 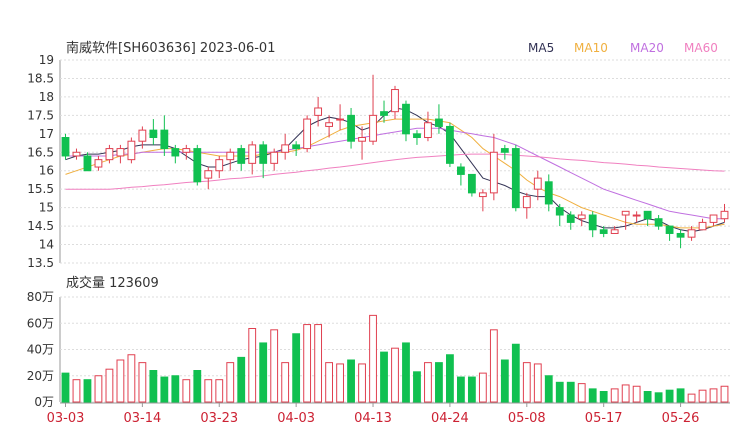 What do you see at coordinates (40, 161) in the screenshot?
I see `price-axis: 19 18.5 18 17.5 17 16.5 16 15.5 15 14.5 14 13.5` at bounding box center [40, 161].